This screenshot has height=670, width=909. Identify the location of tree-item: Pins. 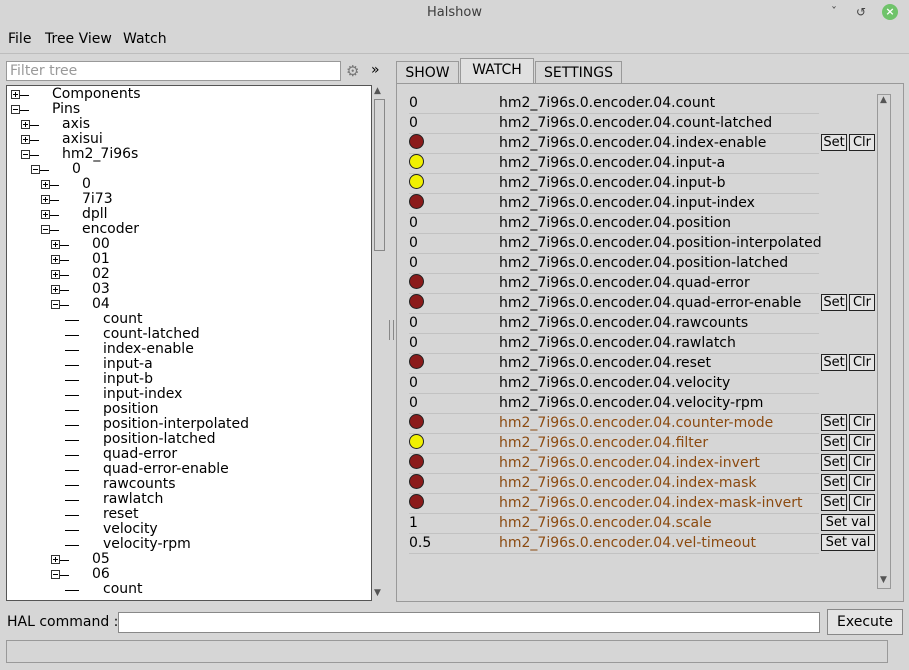
(187, 109).